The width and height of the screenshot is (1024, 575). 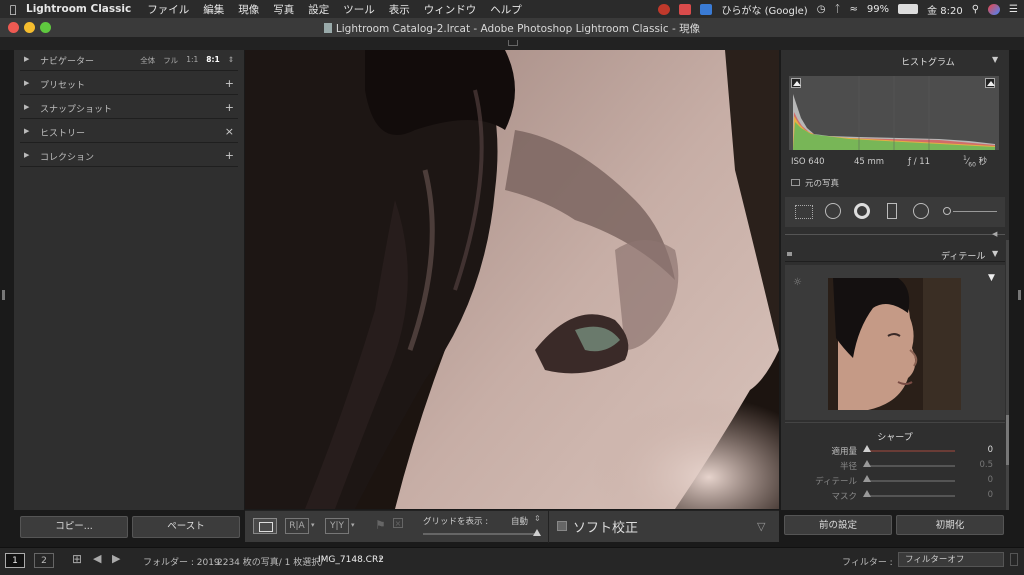 I want to click on top-panel-strip, so click(x=512, y=44).